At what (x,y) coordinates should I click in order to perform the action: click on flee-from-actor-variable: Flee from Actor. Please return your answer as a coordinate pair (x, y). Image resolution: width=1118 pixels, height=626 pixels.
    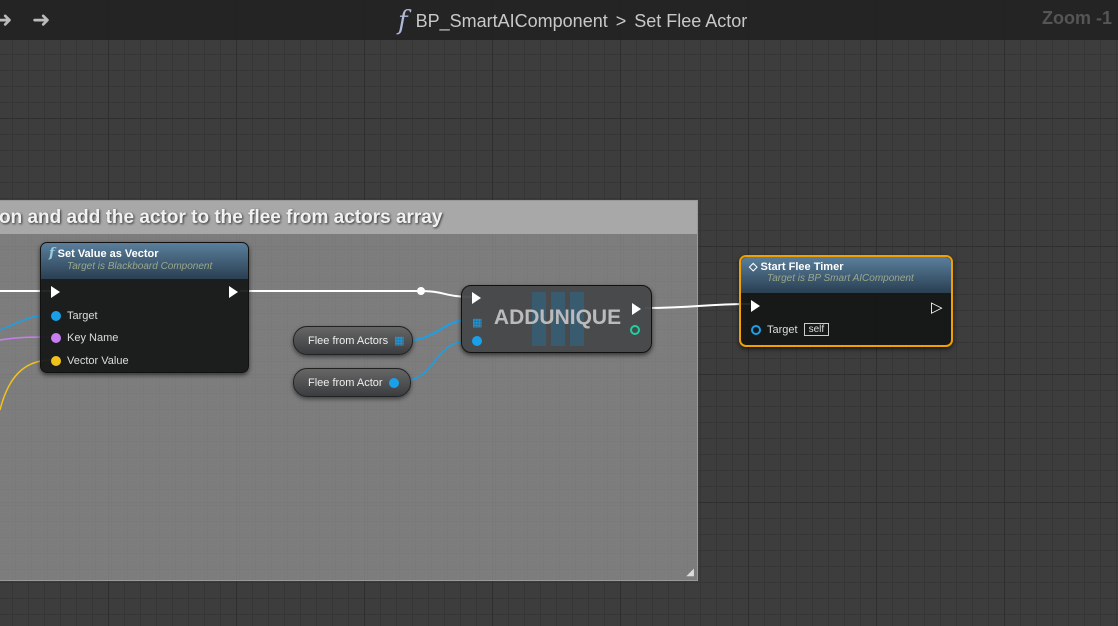
    Looking at the image, I should click on (352, 382).